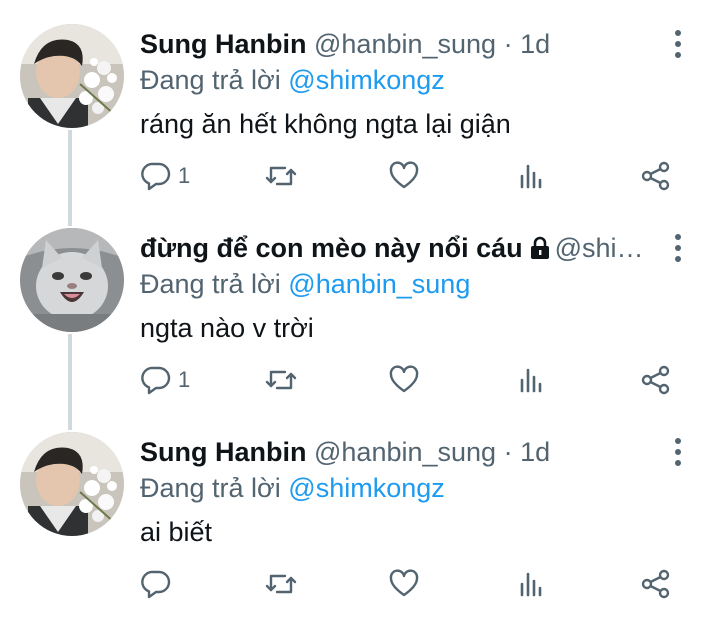 The height and width of the screenshot is (617, 720). Describe the element at coordinates (539, 247) in the screenshot. I see `lock-icon` at that location.